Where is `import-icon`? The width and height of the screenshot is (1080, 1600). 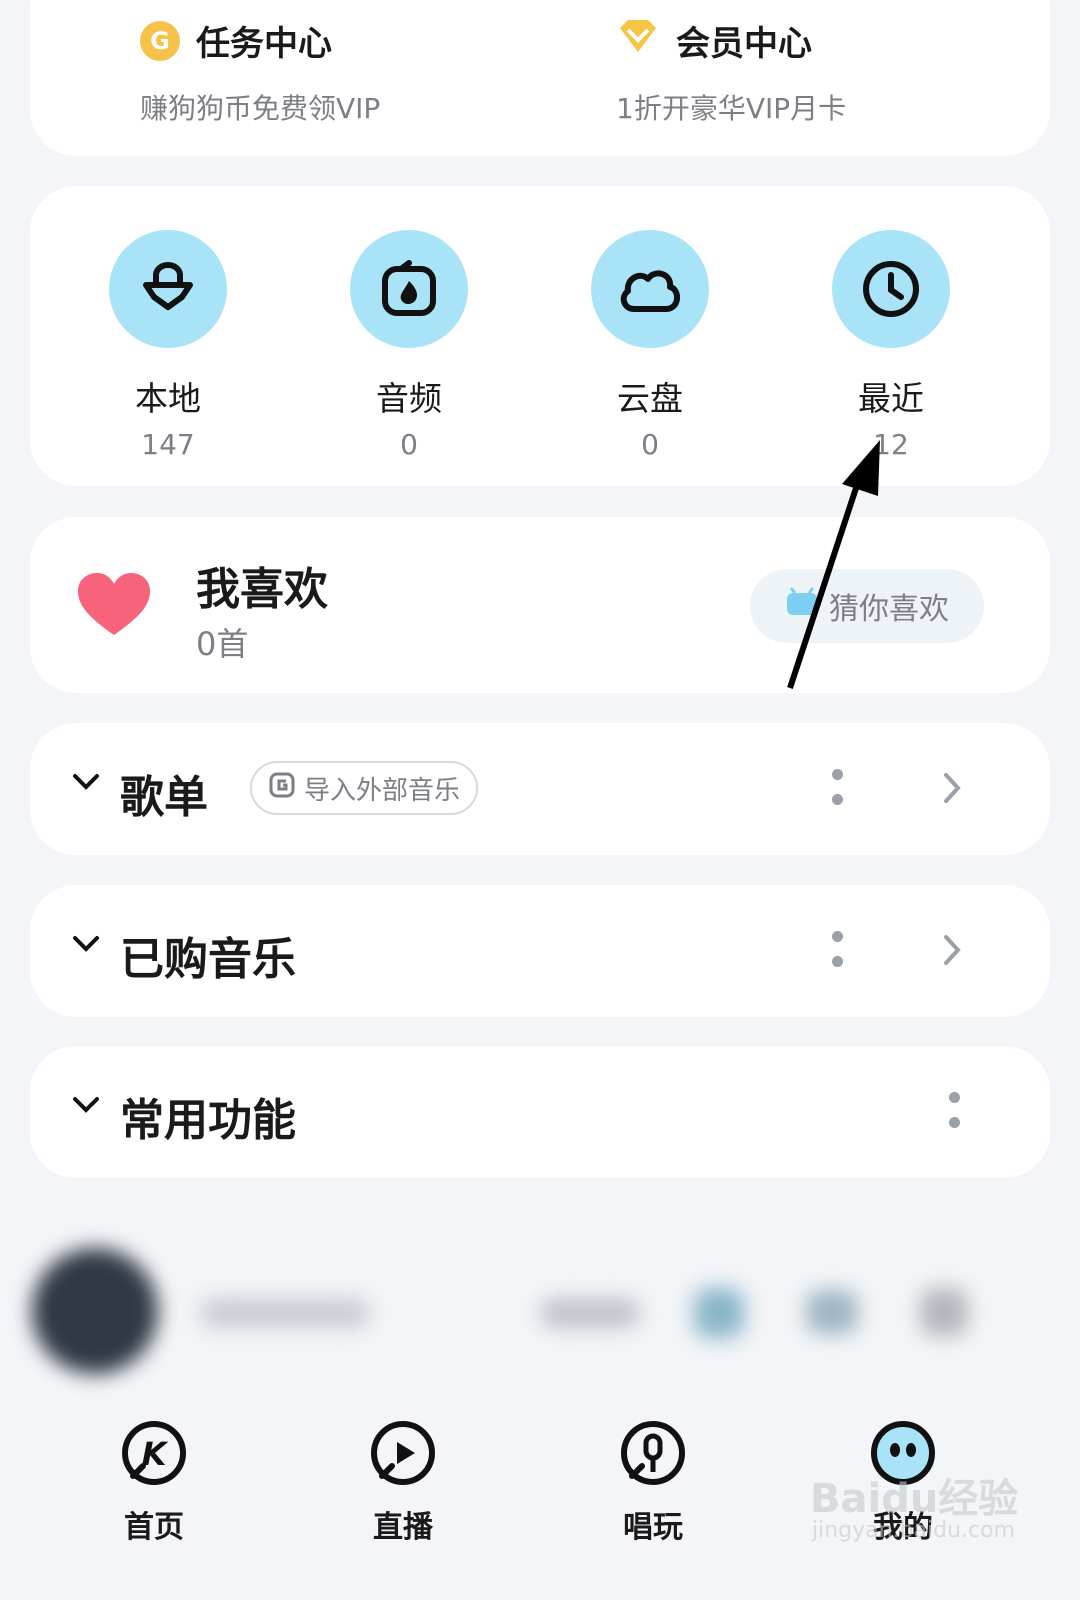 import-icon is located at coordinates (282, 788).